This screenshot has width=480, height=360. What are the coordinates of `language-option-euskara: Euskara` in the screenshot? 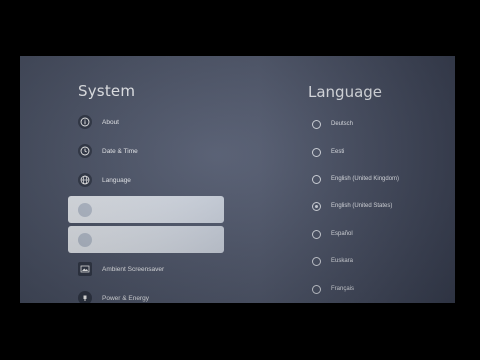 It's located at (332, 261).